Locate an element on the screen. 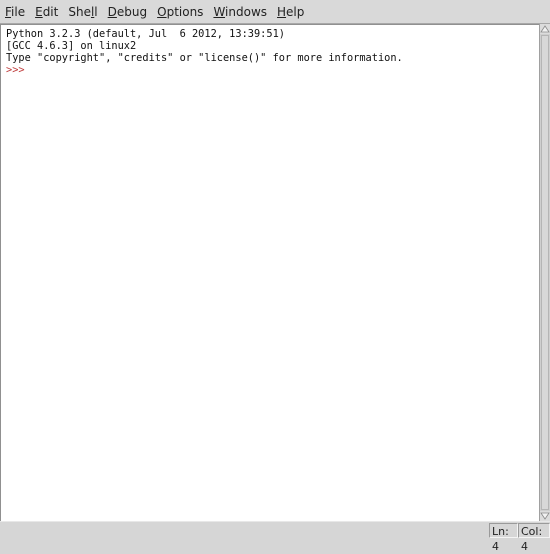  menu-debug: Debug is located at coordinates (127, 12).